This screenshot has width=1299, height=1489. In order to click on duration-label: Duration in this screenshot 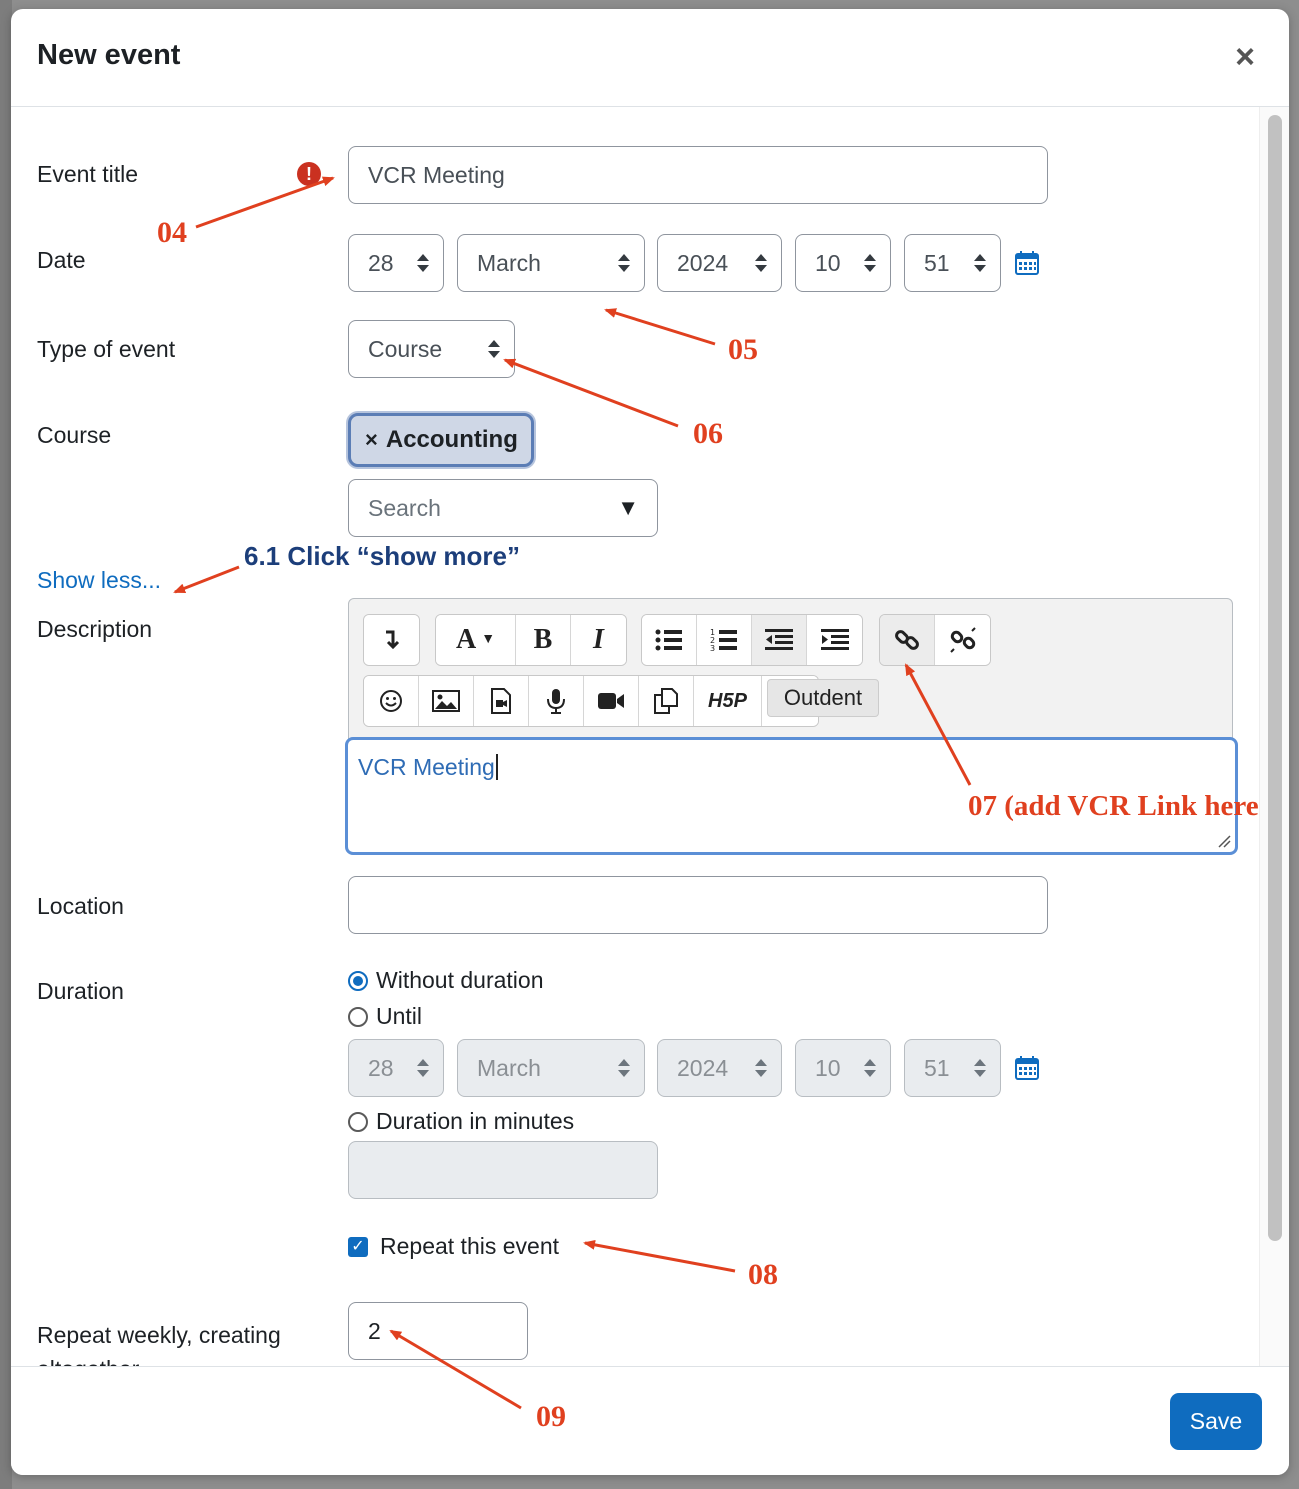, I will do `click(80, 991)`.